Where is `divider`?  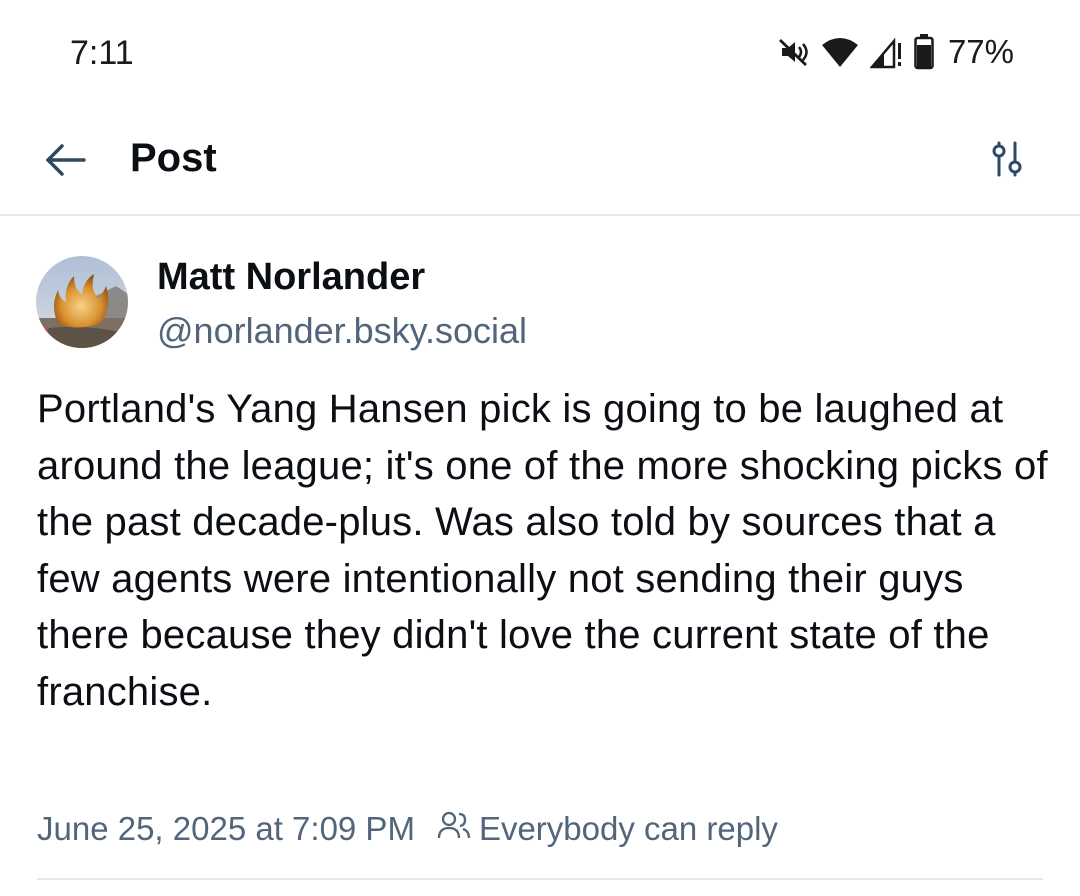
divider is located at coordinates (540, 879).